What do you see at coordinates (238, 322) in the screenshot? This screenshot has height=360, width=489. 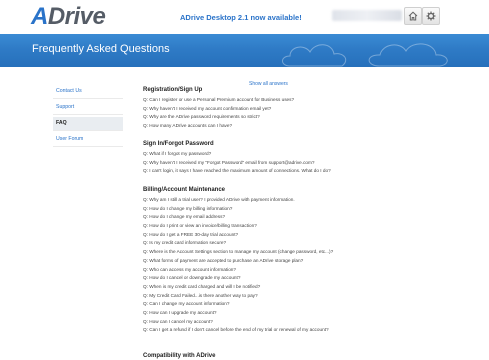 I see `faq-question: Q: How can I cancel my account?` at bounding box center [238, 322].